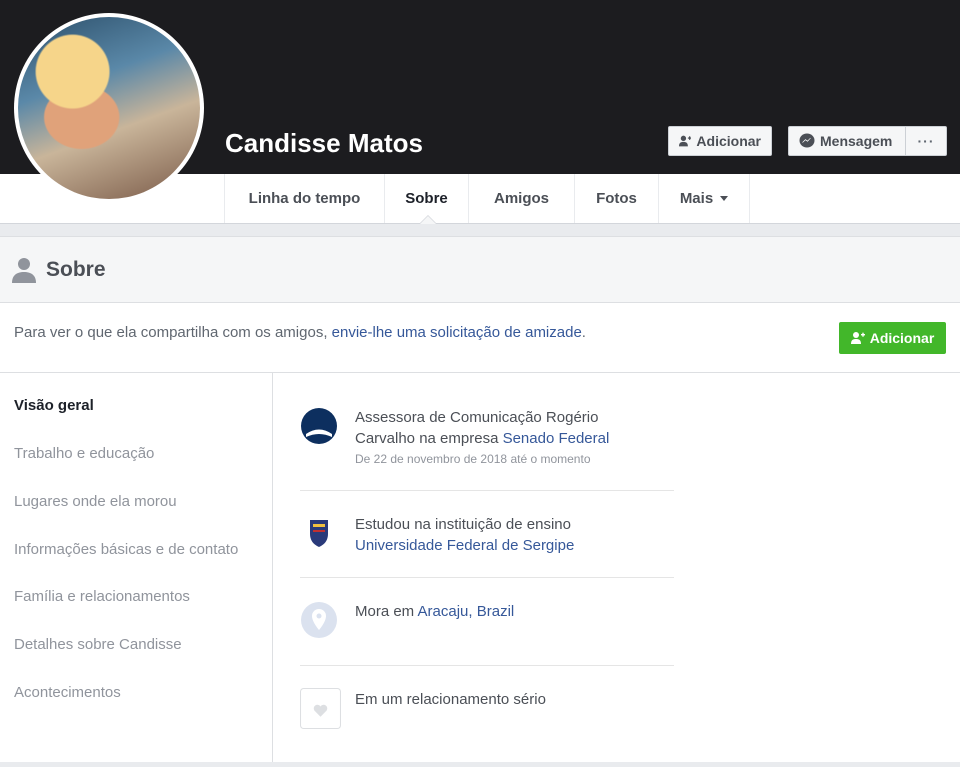 The height and width of the screenshot is (767, 960). Describe the element at coordinates (386, 611) in the screenshot. I see `location-prefix: Mora em` at that location.